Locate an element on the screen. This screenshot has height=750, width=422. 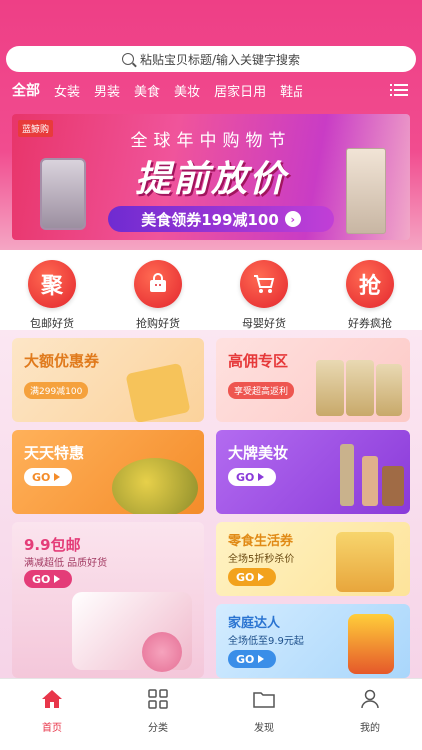
user-icon is located at coordinates (370, 699).